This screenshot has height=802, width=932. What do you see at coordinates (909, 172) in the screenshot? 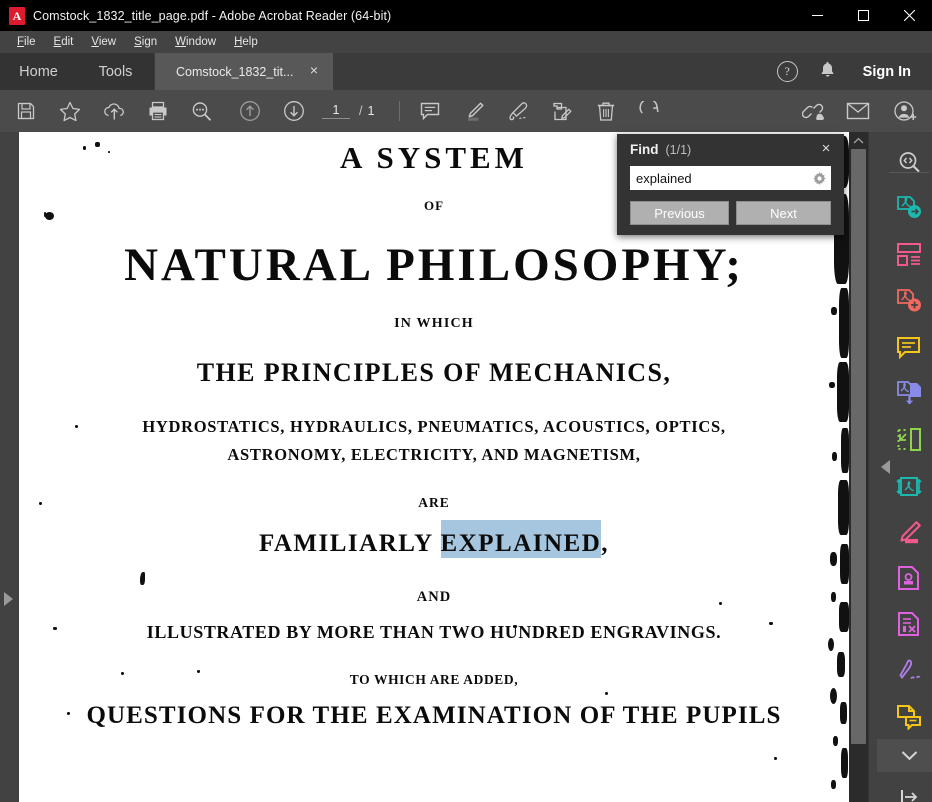
I see `rail-divider` at bounding box center [909, 172].